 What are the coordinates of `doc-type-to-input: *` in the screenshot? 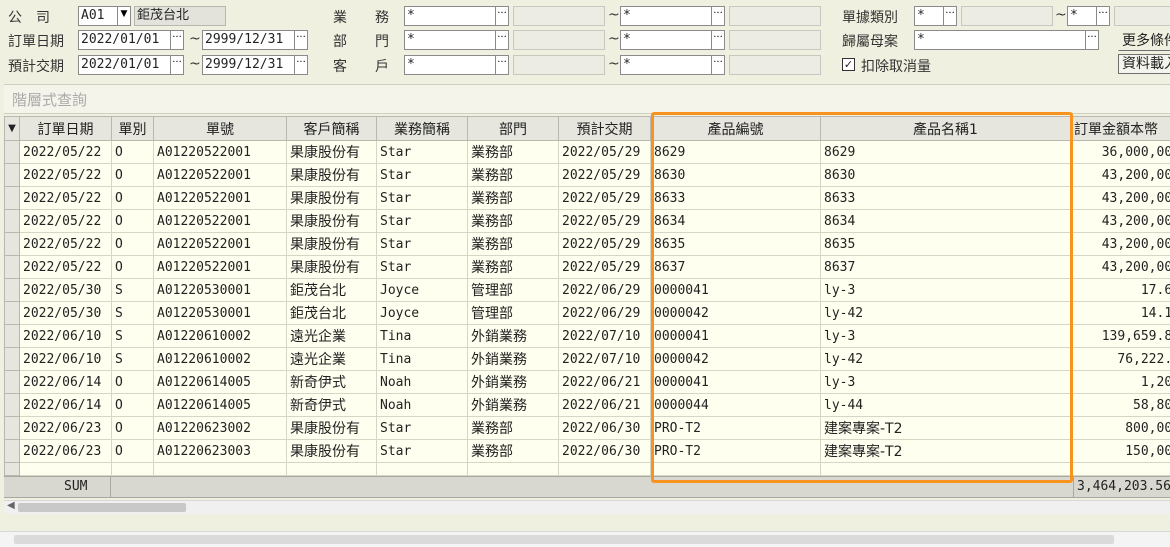 It's located at (1082, 16).